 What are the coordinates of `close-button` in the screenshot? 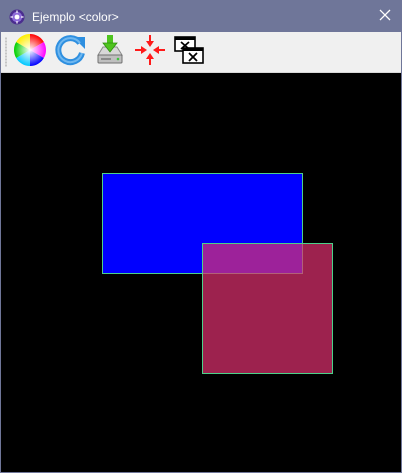 It's located at (385, 16).